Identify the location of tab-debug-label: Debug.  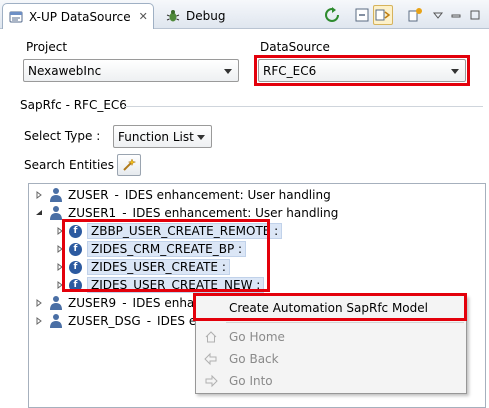
(206, 16).